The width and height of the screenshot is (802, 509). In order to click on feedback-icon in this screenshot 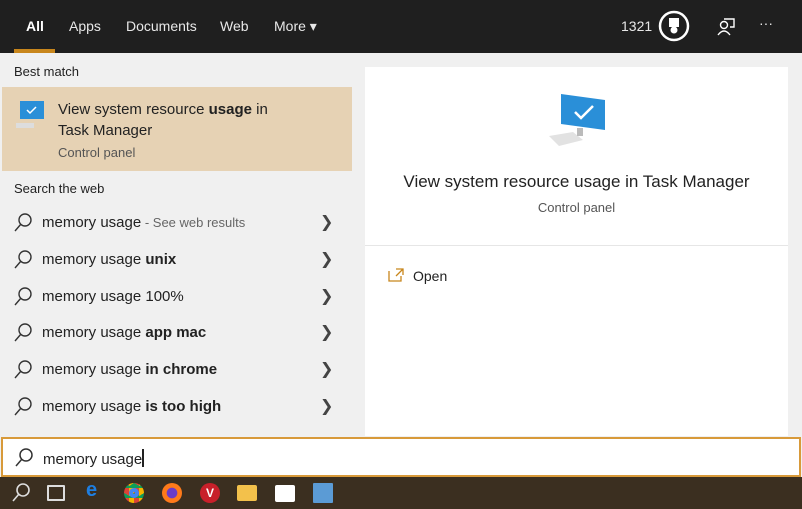, I will do `click(726, 27)`.